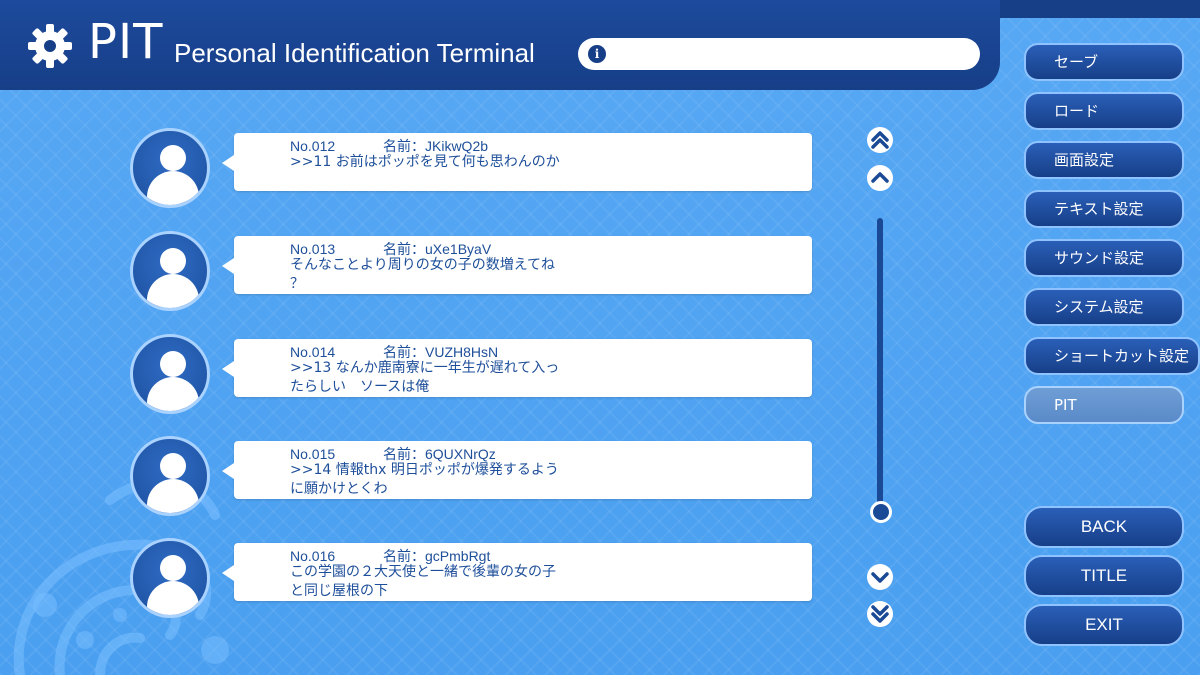 Image resolution: width=1200 pixels, height=675 pixels. I want to click on app-subtitle: Personal Identification Terminal, so click(354, 53).